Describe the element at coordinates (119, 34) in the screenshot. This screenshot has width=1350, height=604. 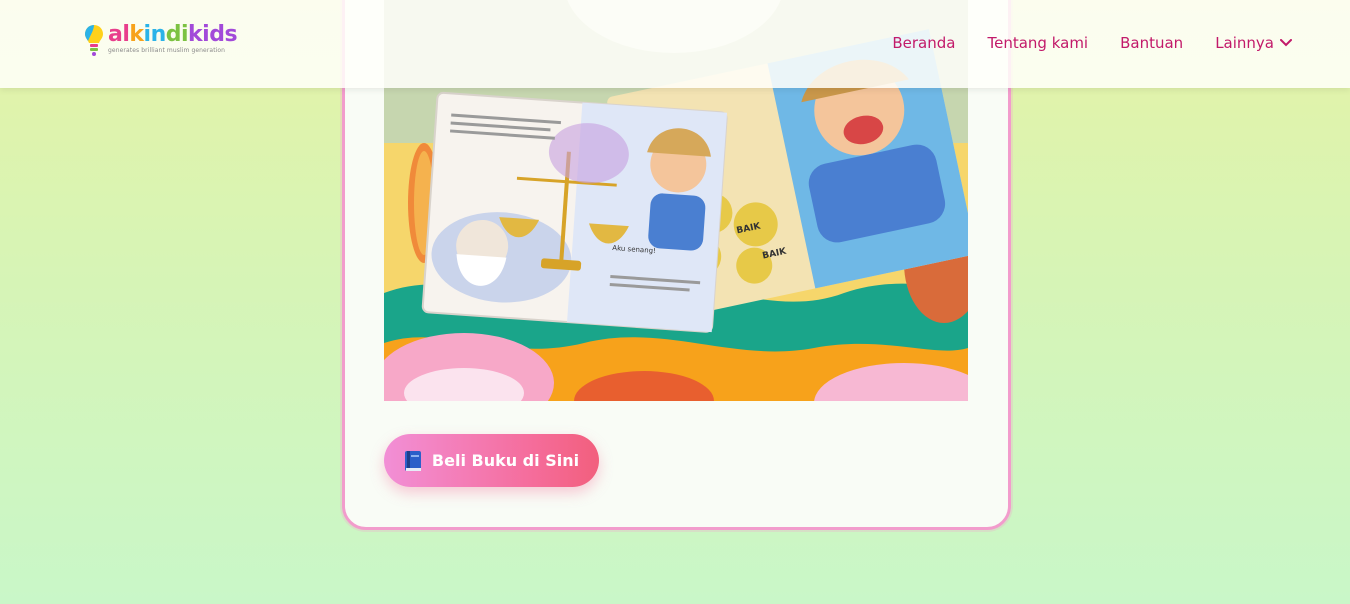
I see `brand-part: al` at that location.